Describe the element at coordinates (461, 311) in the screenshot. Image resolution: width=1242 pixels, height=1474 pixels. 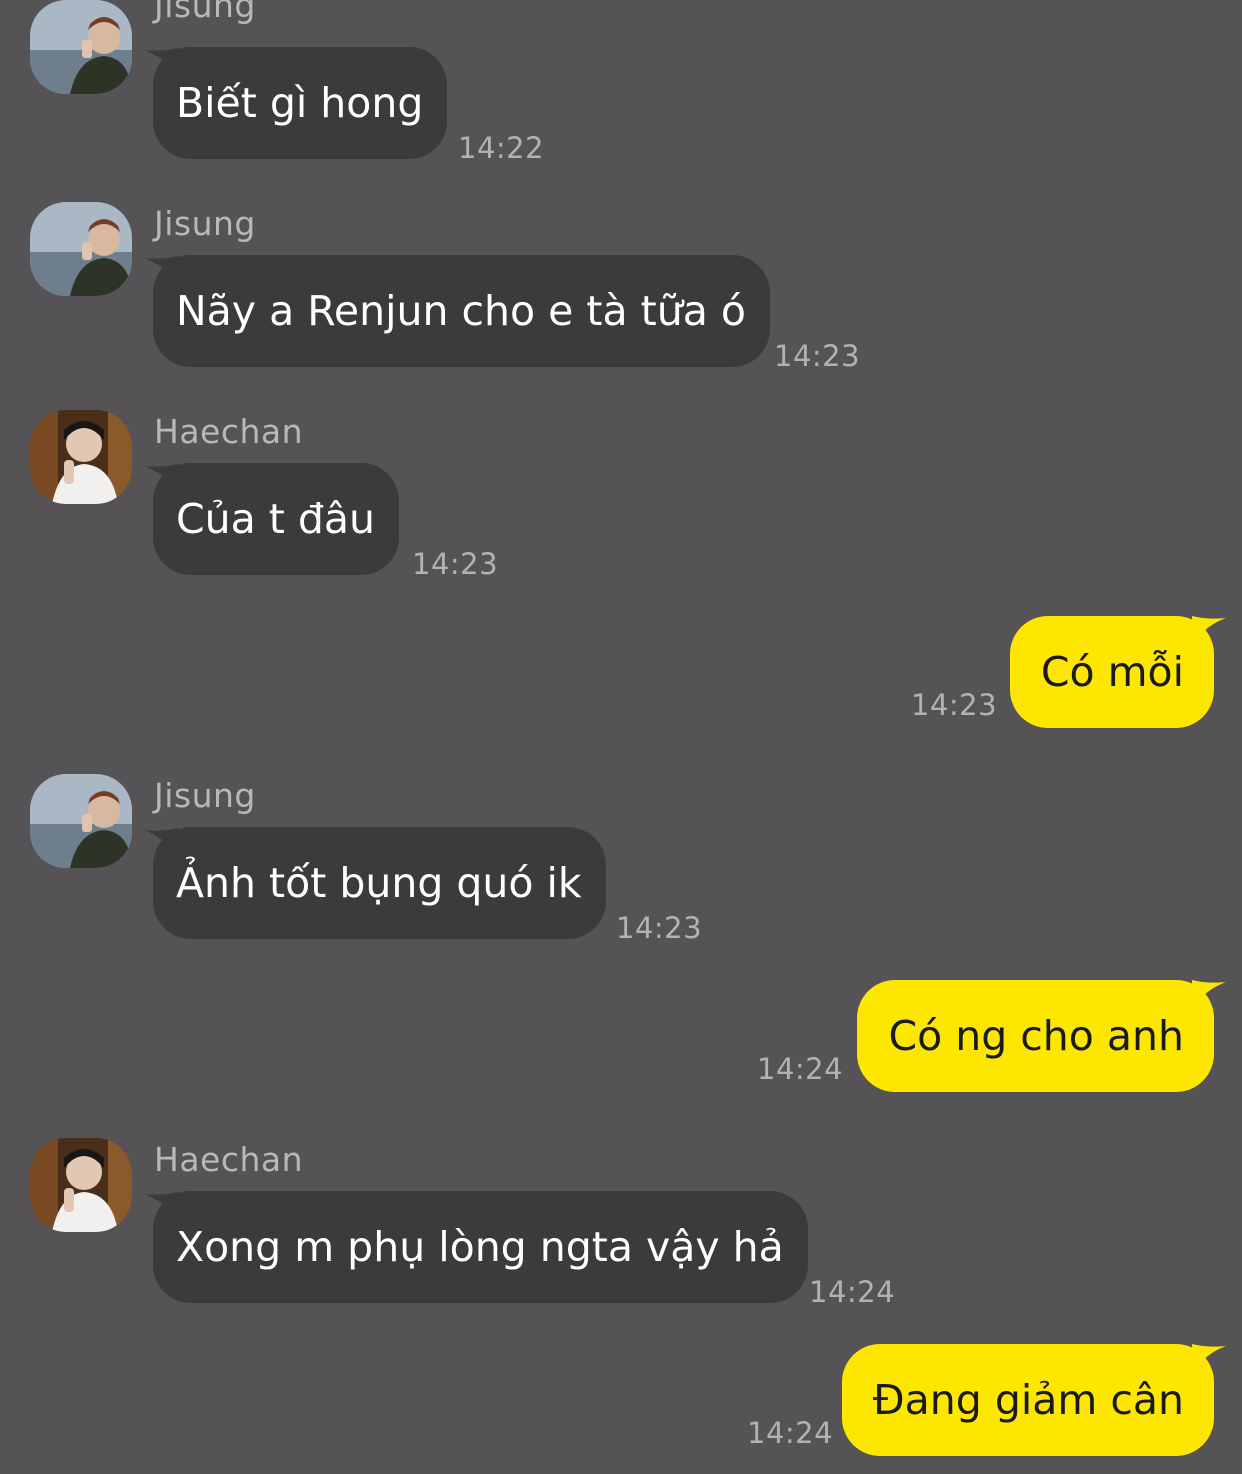
I see `message-bubble: Nãy a Renjun cho e tà tữa ó` at that location.